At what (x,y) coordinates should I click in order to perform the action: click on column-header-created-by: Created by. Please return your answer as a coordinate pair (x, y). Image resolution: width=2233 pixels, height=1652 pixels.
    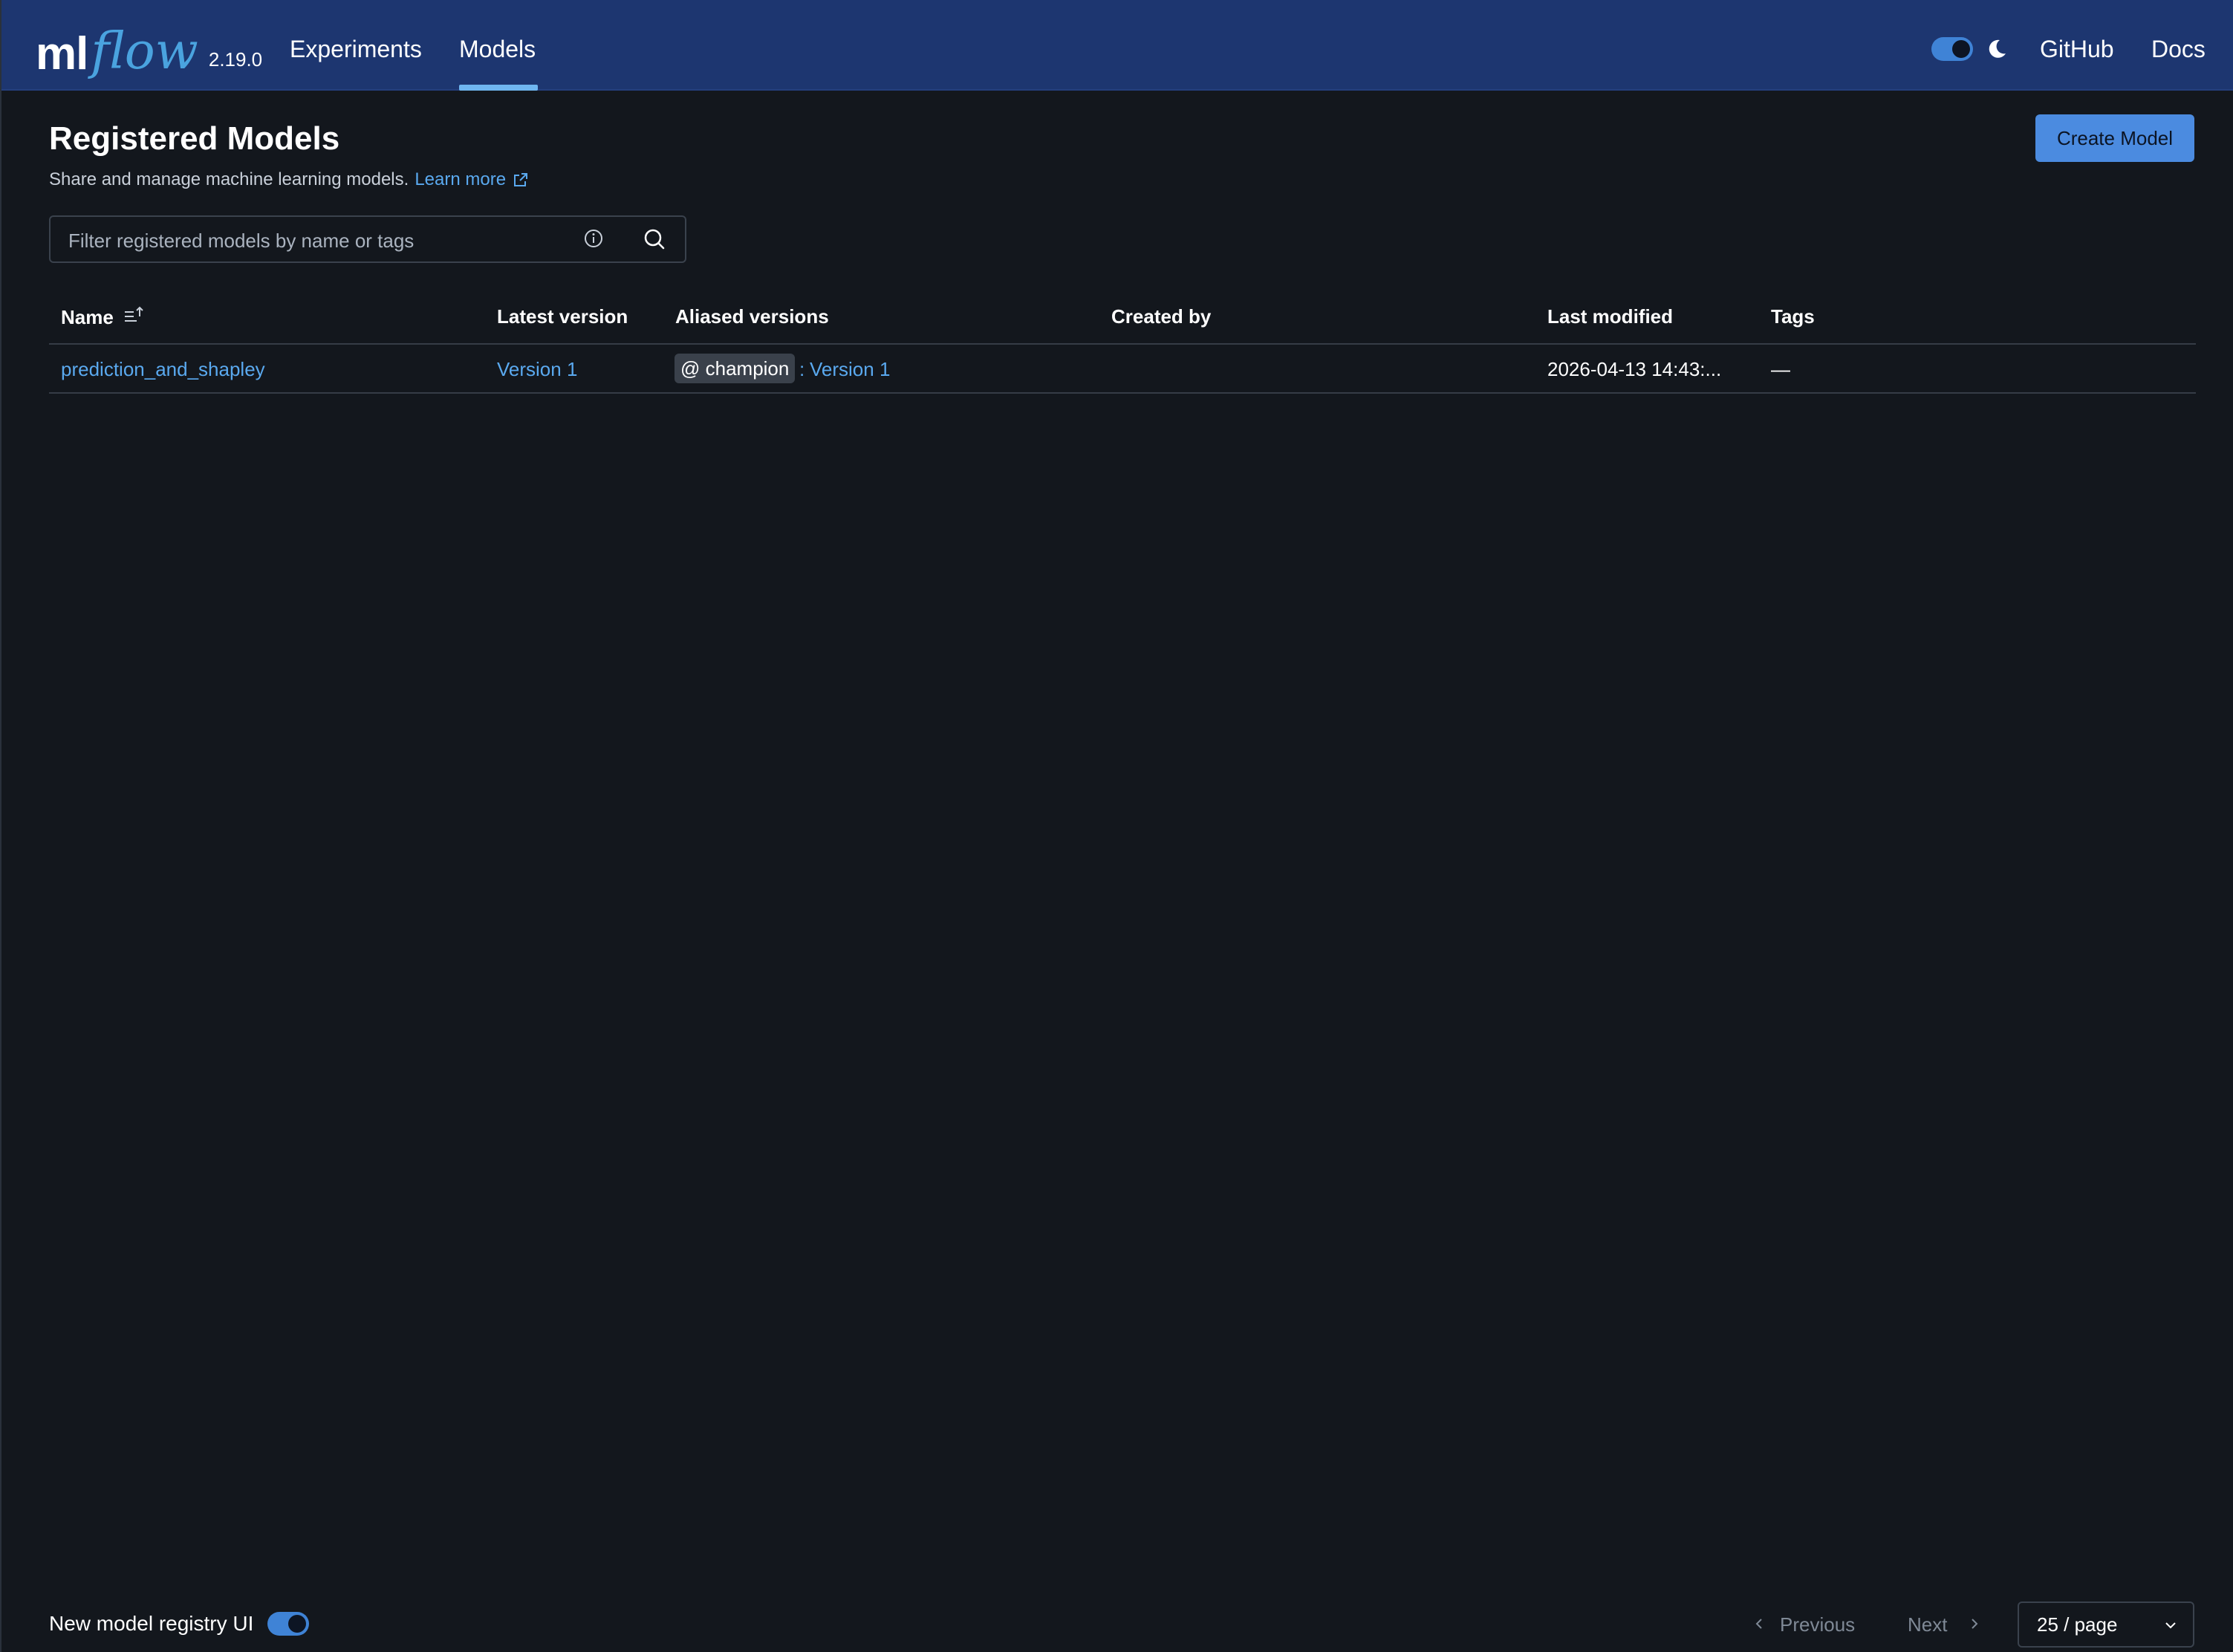
    Looking at the image, I should click on (1161, 317).